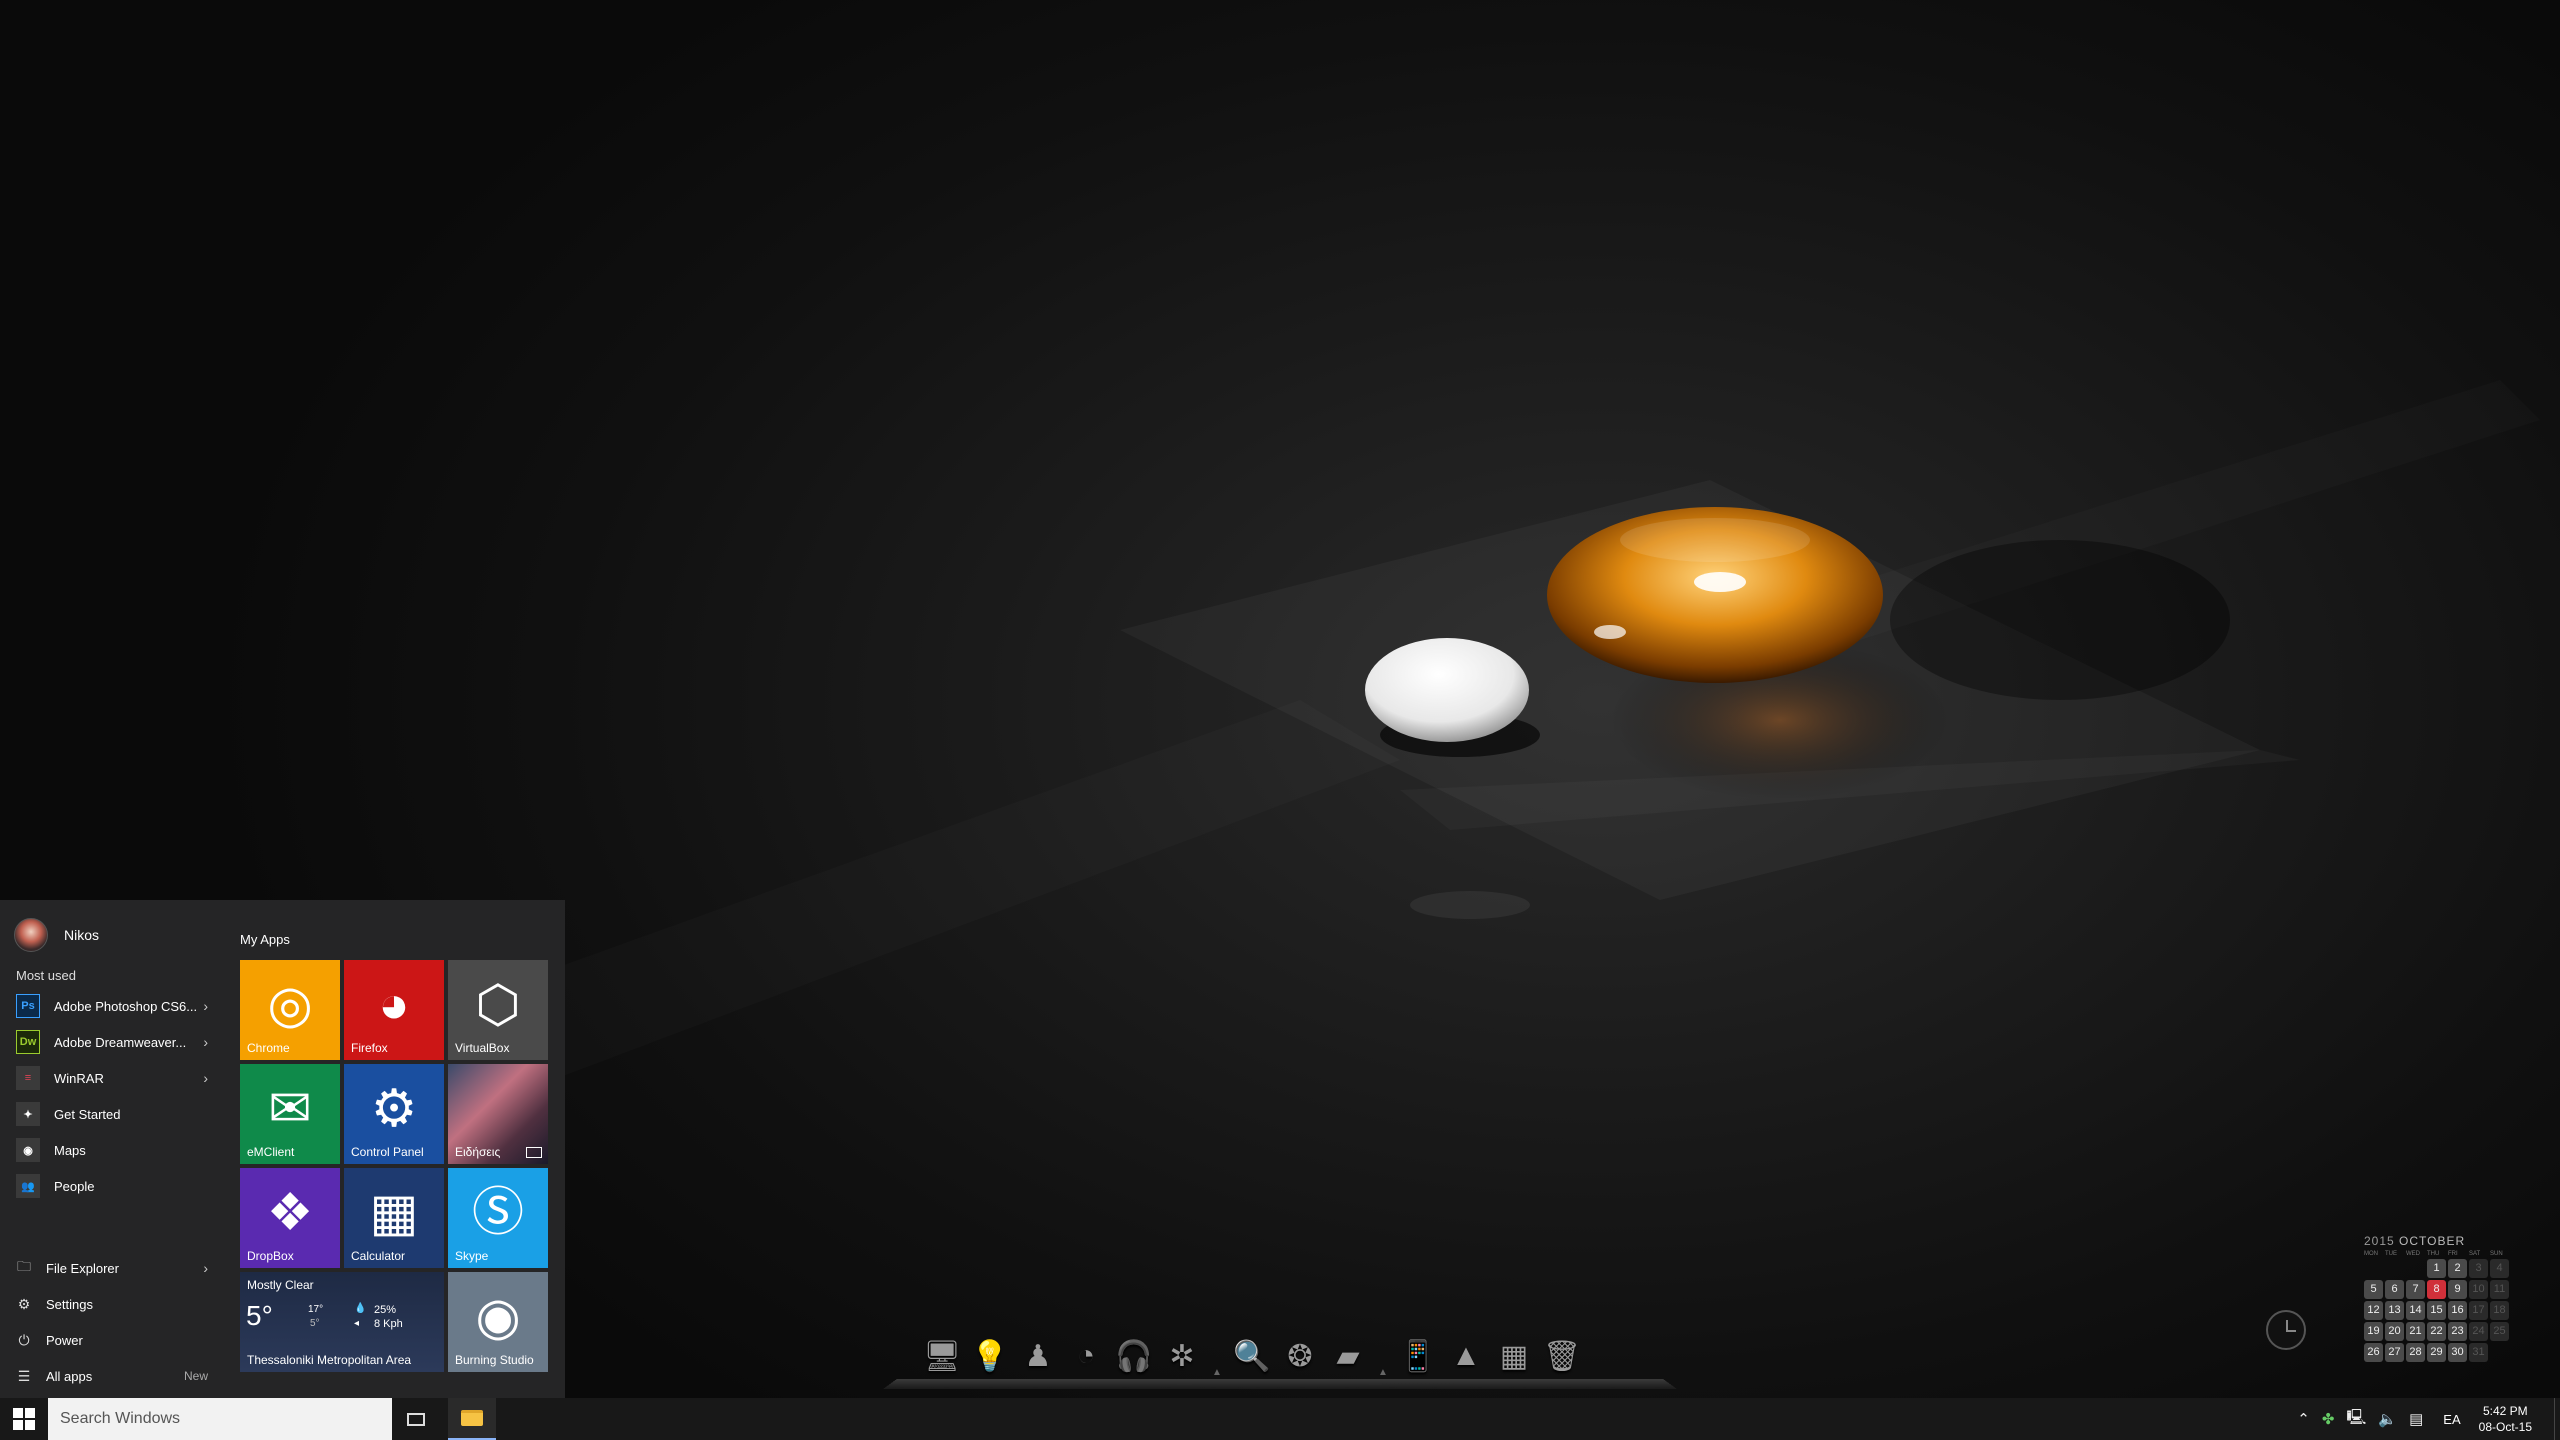 Image resolution: width=2560 pixels, height=1440 pixels. I want to click on lightbulb-icon: 💡, so click(990, 1356).